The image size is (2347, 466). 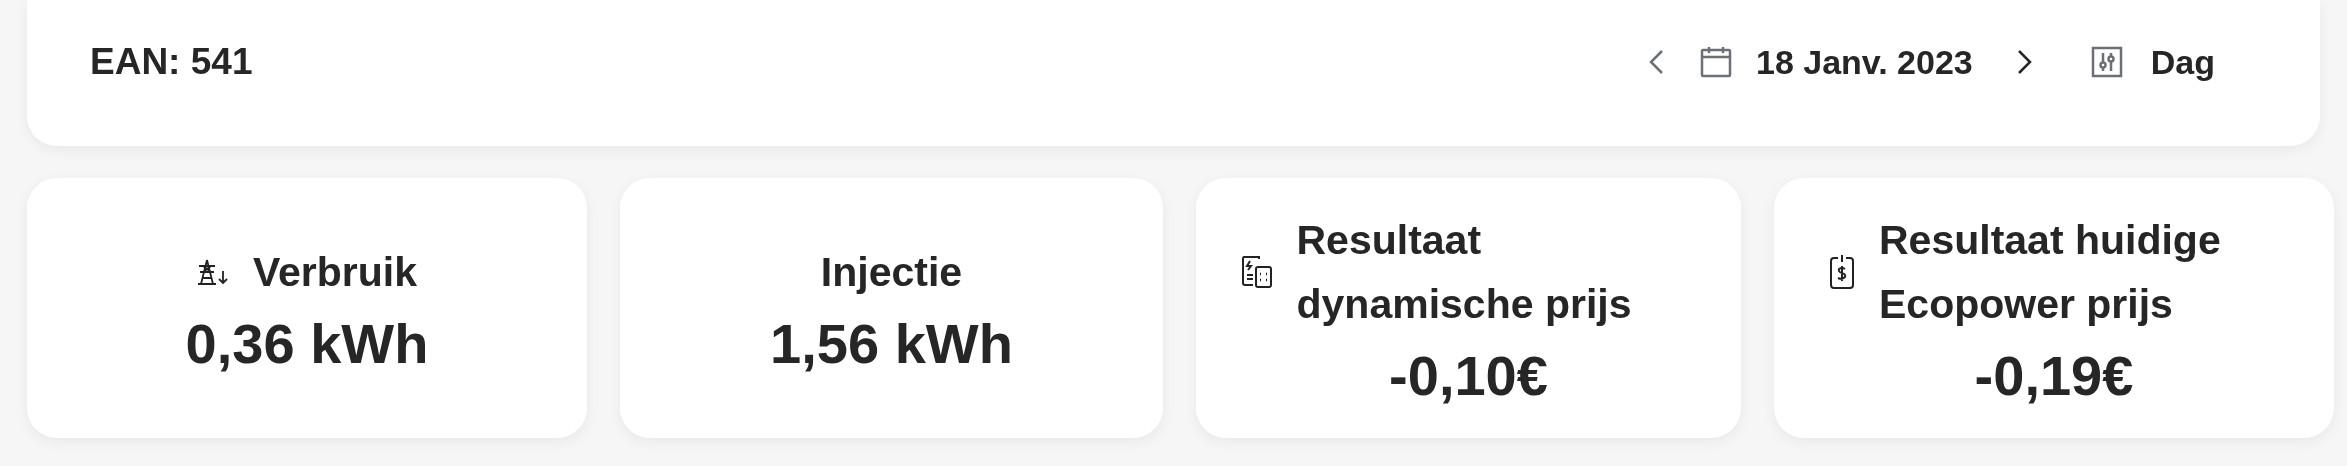 What do you see at coordinates (2054, 376) in the screenshot?
I see `card-value: -0,19€` at bounding box center [2054, 376].